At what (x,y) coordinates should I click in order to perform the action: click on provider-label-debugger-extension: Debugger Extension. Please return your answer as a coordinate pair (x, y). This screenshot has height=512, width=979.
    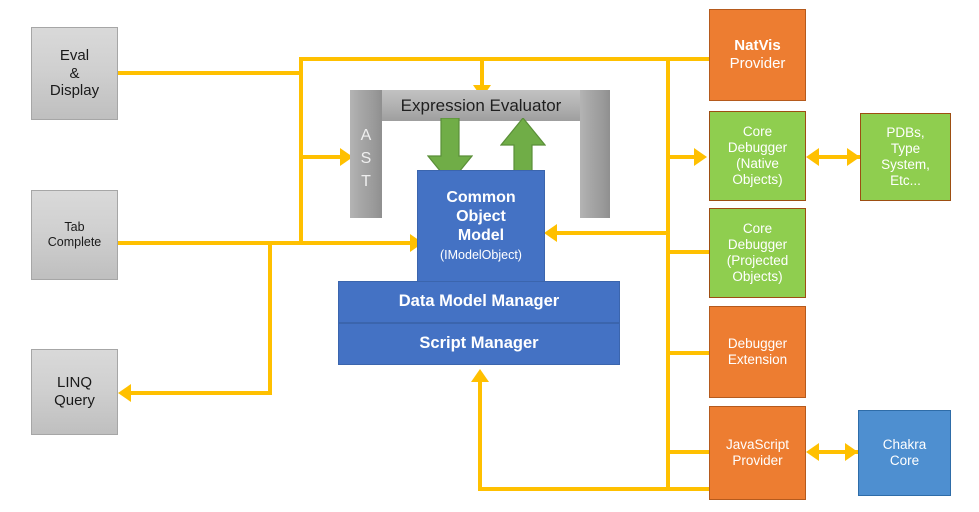
    Looking at the image, I should click on (757, 351).